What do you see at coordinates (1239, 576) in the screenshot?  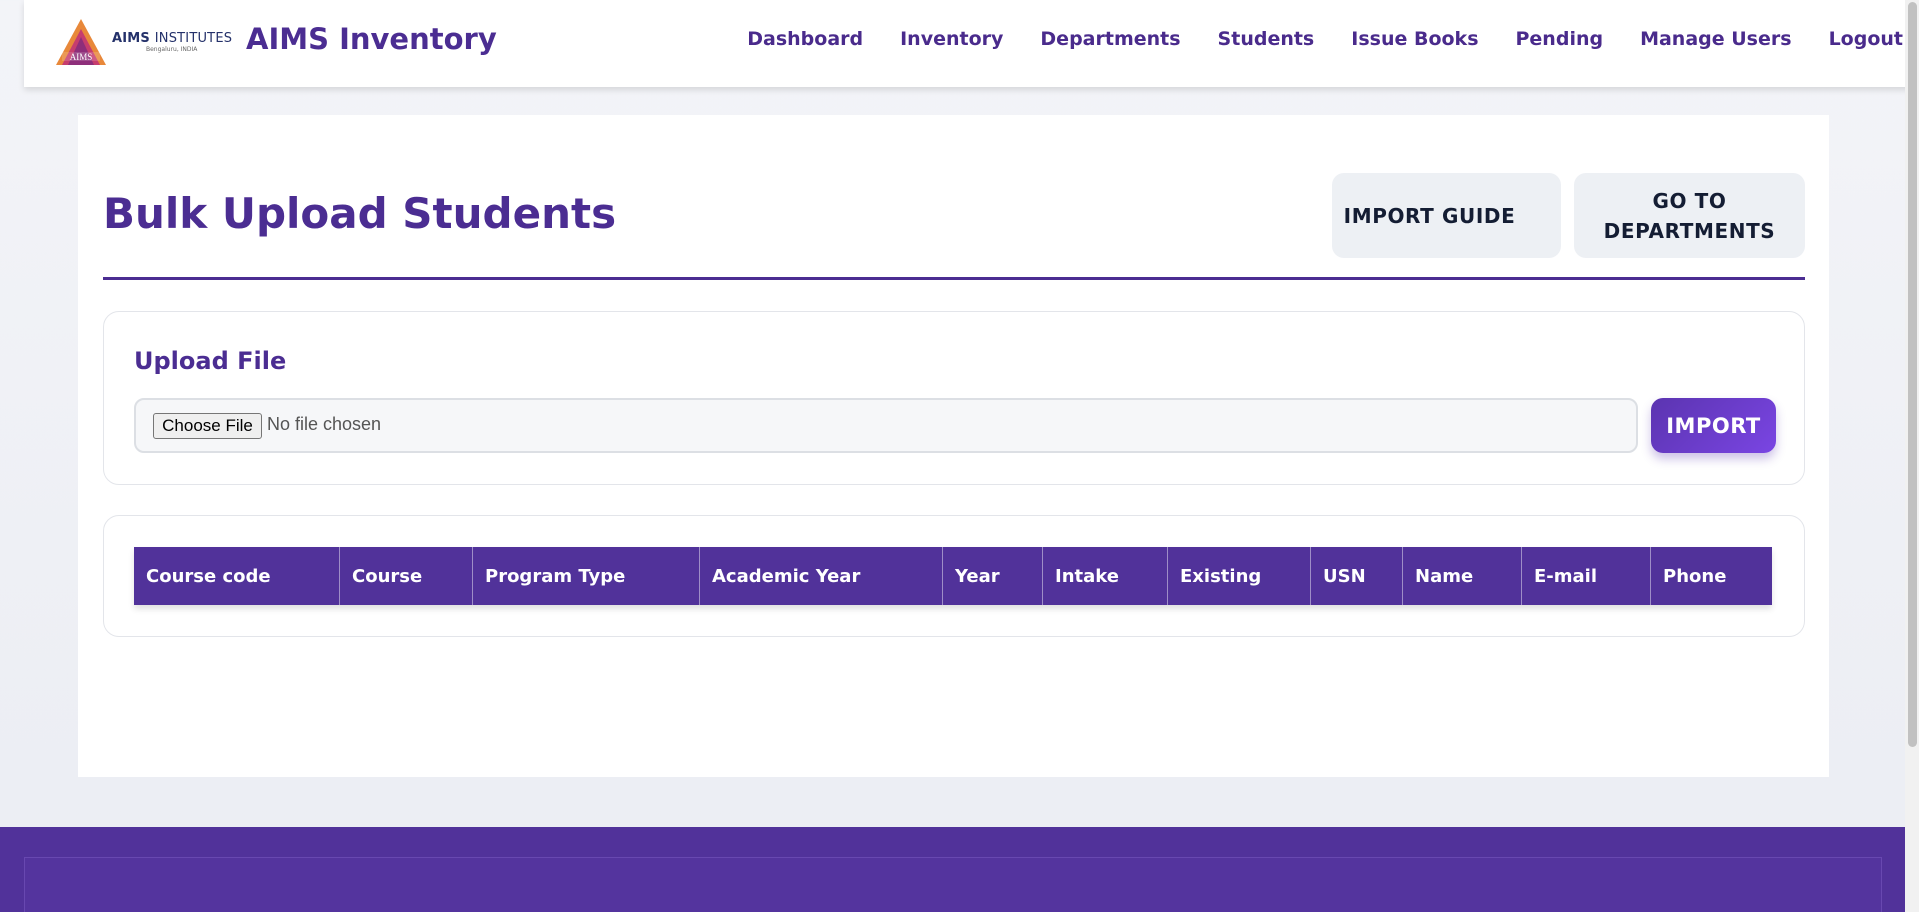 I see `column-header-existing: Existing` at bounding box center [1239, 576].